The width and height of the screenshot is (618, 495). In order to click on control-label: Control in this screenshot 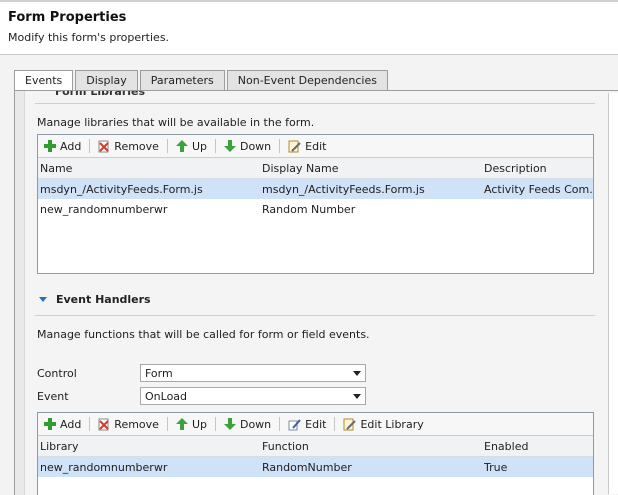, I will do `click(57, 373)`.